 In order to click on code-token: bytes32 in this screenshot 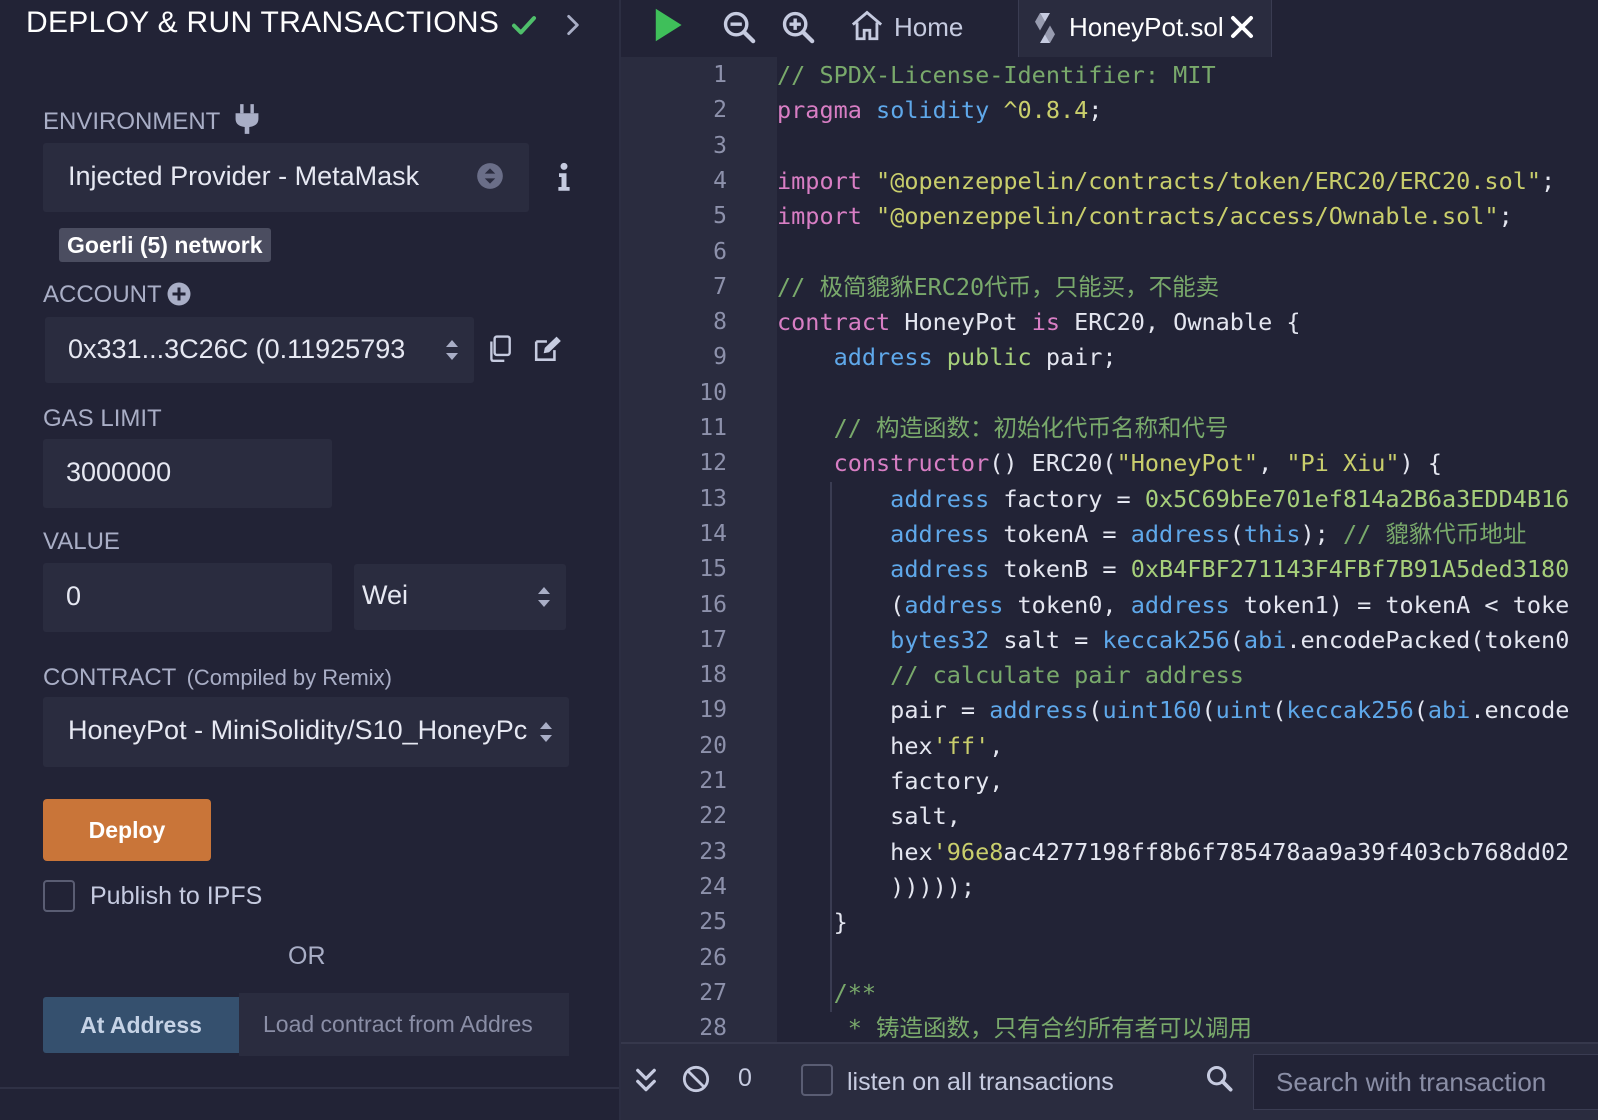, I will do `click(890, 639)`.